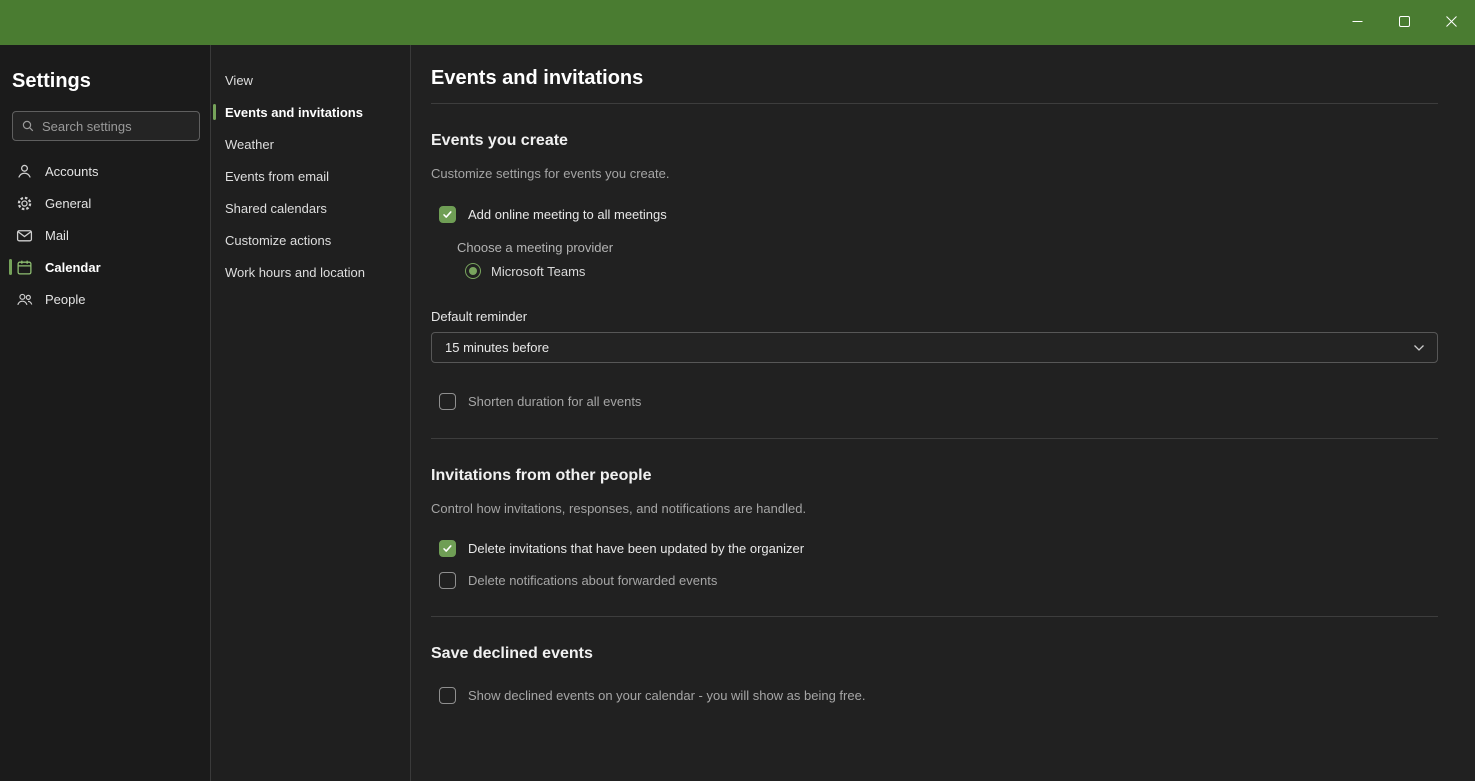  I want to click on default-reminder-label: Default reminder, so click(479, 316).